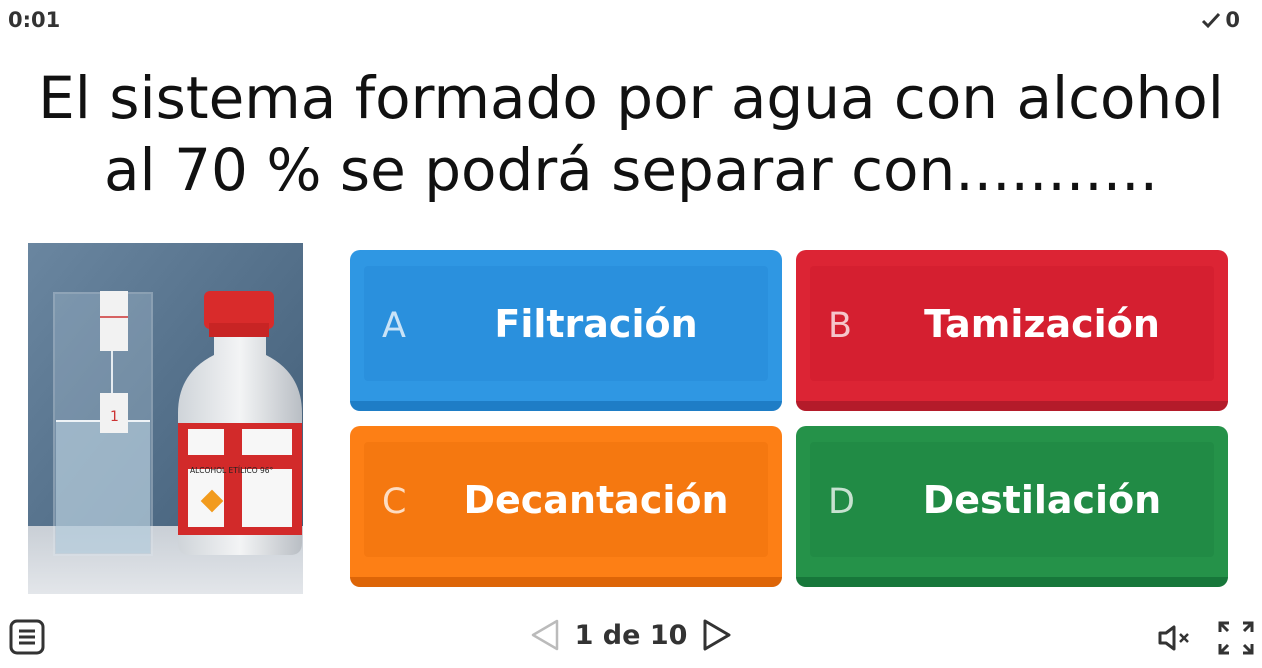 Image resolution: width=1262 pixels, height=668 pixels. I want to click on question-line-1: El sistema formado por agua con alcohol, so click(631, 98).